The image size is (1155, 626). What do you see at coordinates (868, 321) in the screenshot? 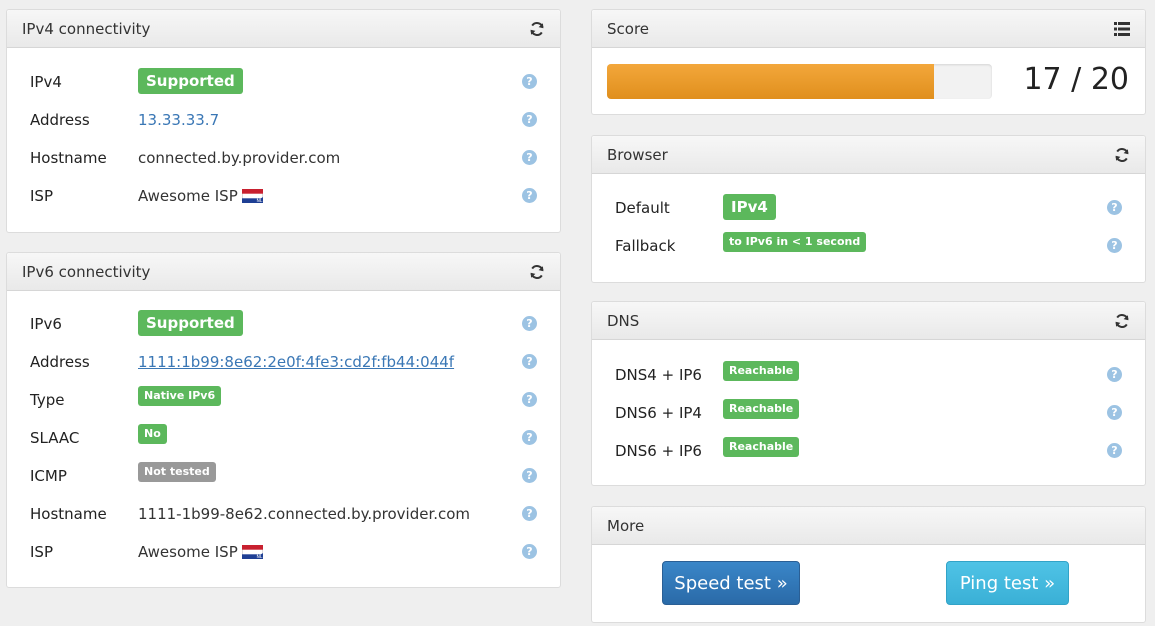
I see `dns-panel-header: DNS` at bounding box center [868, 321].